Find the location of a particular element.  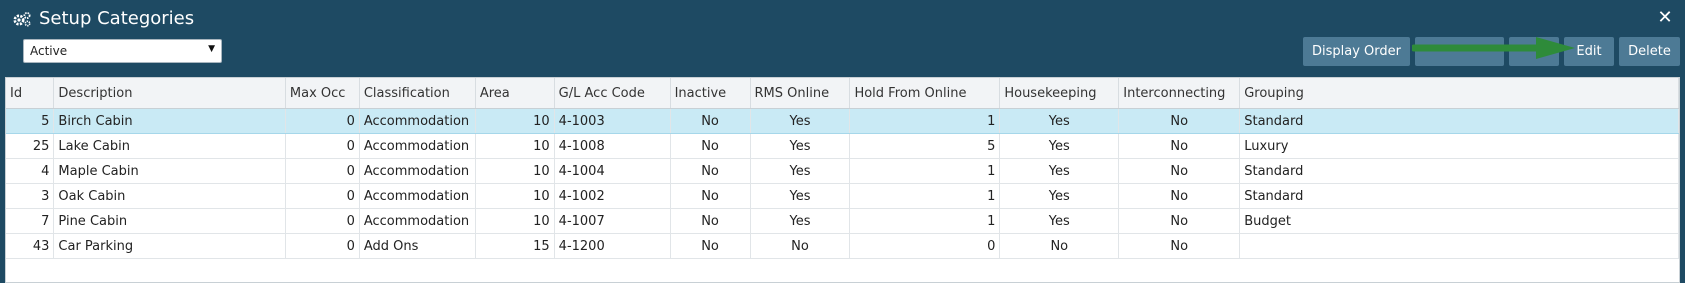

cell-housekeeping: No is located at coordinates (1059, 246).